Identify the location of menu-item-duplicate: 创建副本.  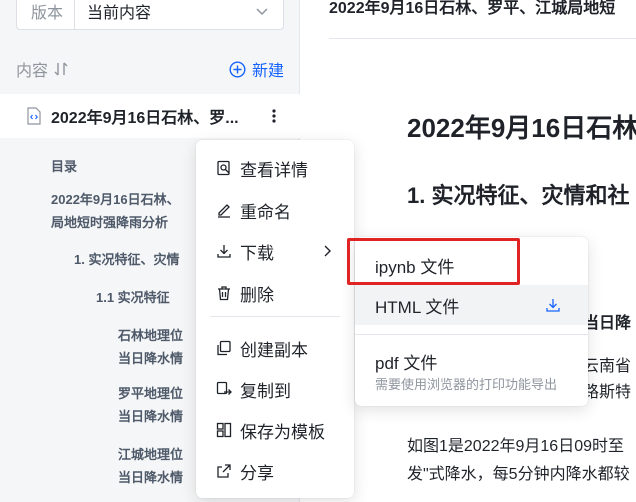
(275, 348).